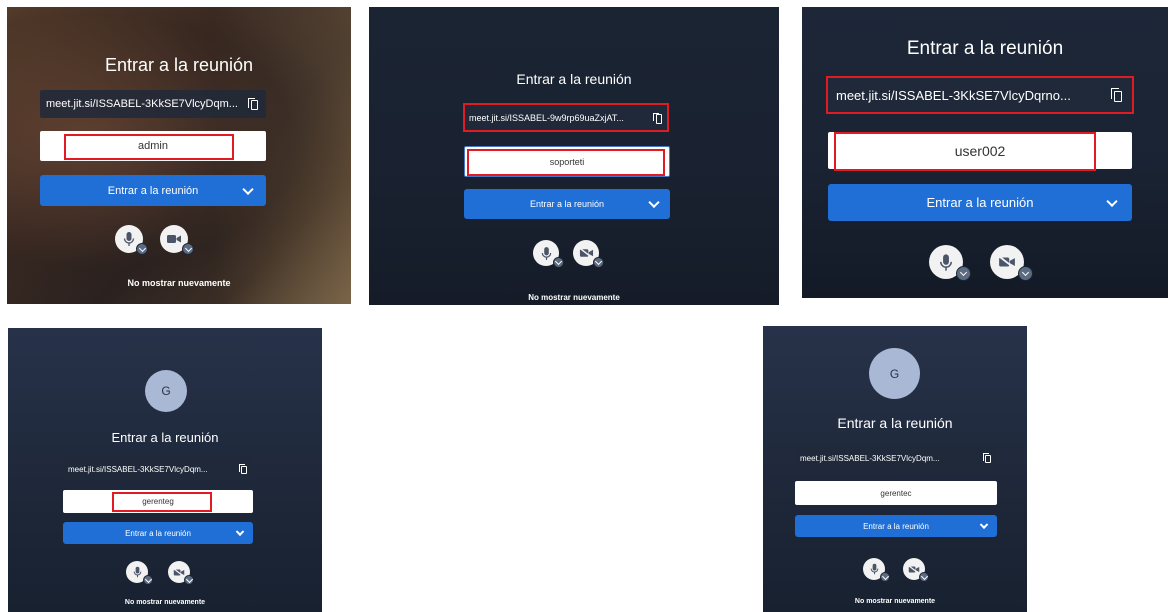 The width and height of the screenshot is (1176, 612). What do you see at coordinates (174, 239) in the screenshot?
I see `camera-icon` at bounding box center [174, 239].